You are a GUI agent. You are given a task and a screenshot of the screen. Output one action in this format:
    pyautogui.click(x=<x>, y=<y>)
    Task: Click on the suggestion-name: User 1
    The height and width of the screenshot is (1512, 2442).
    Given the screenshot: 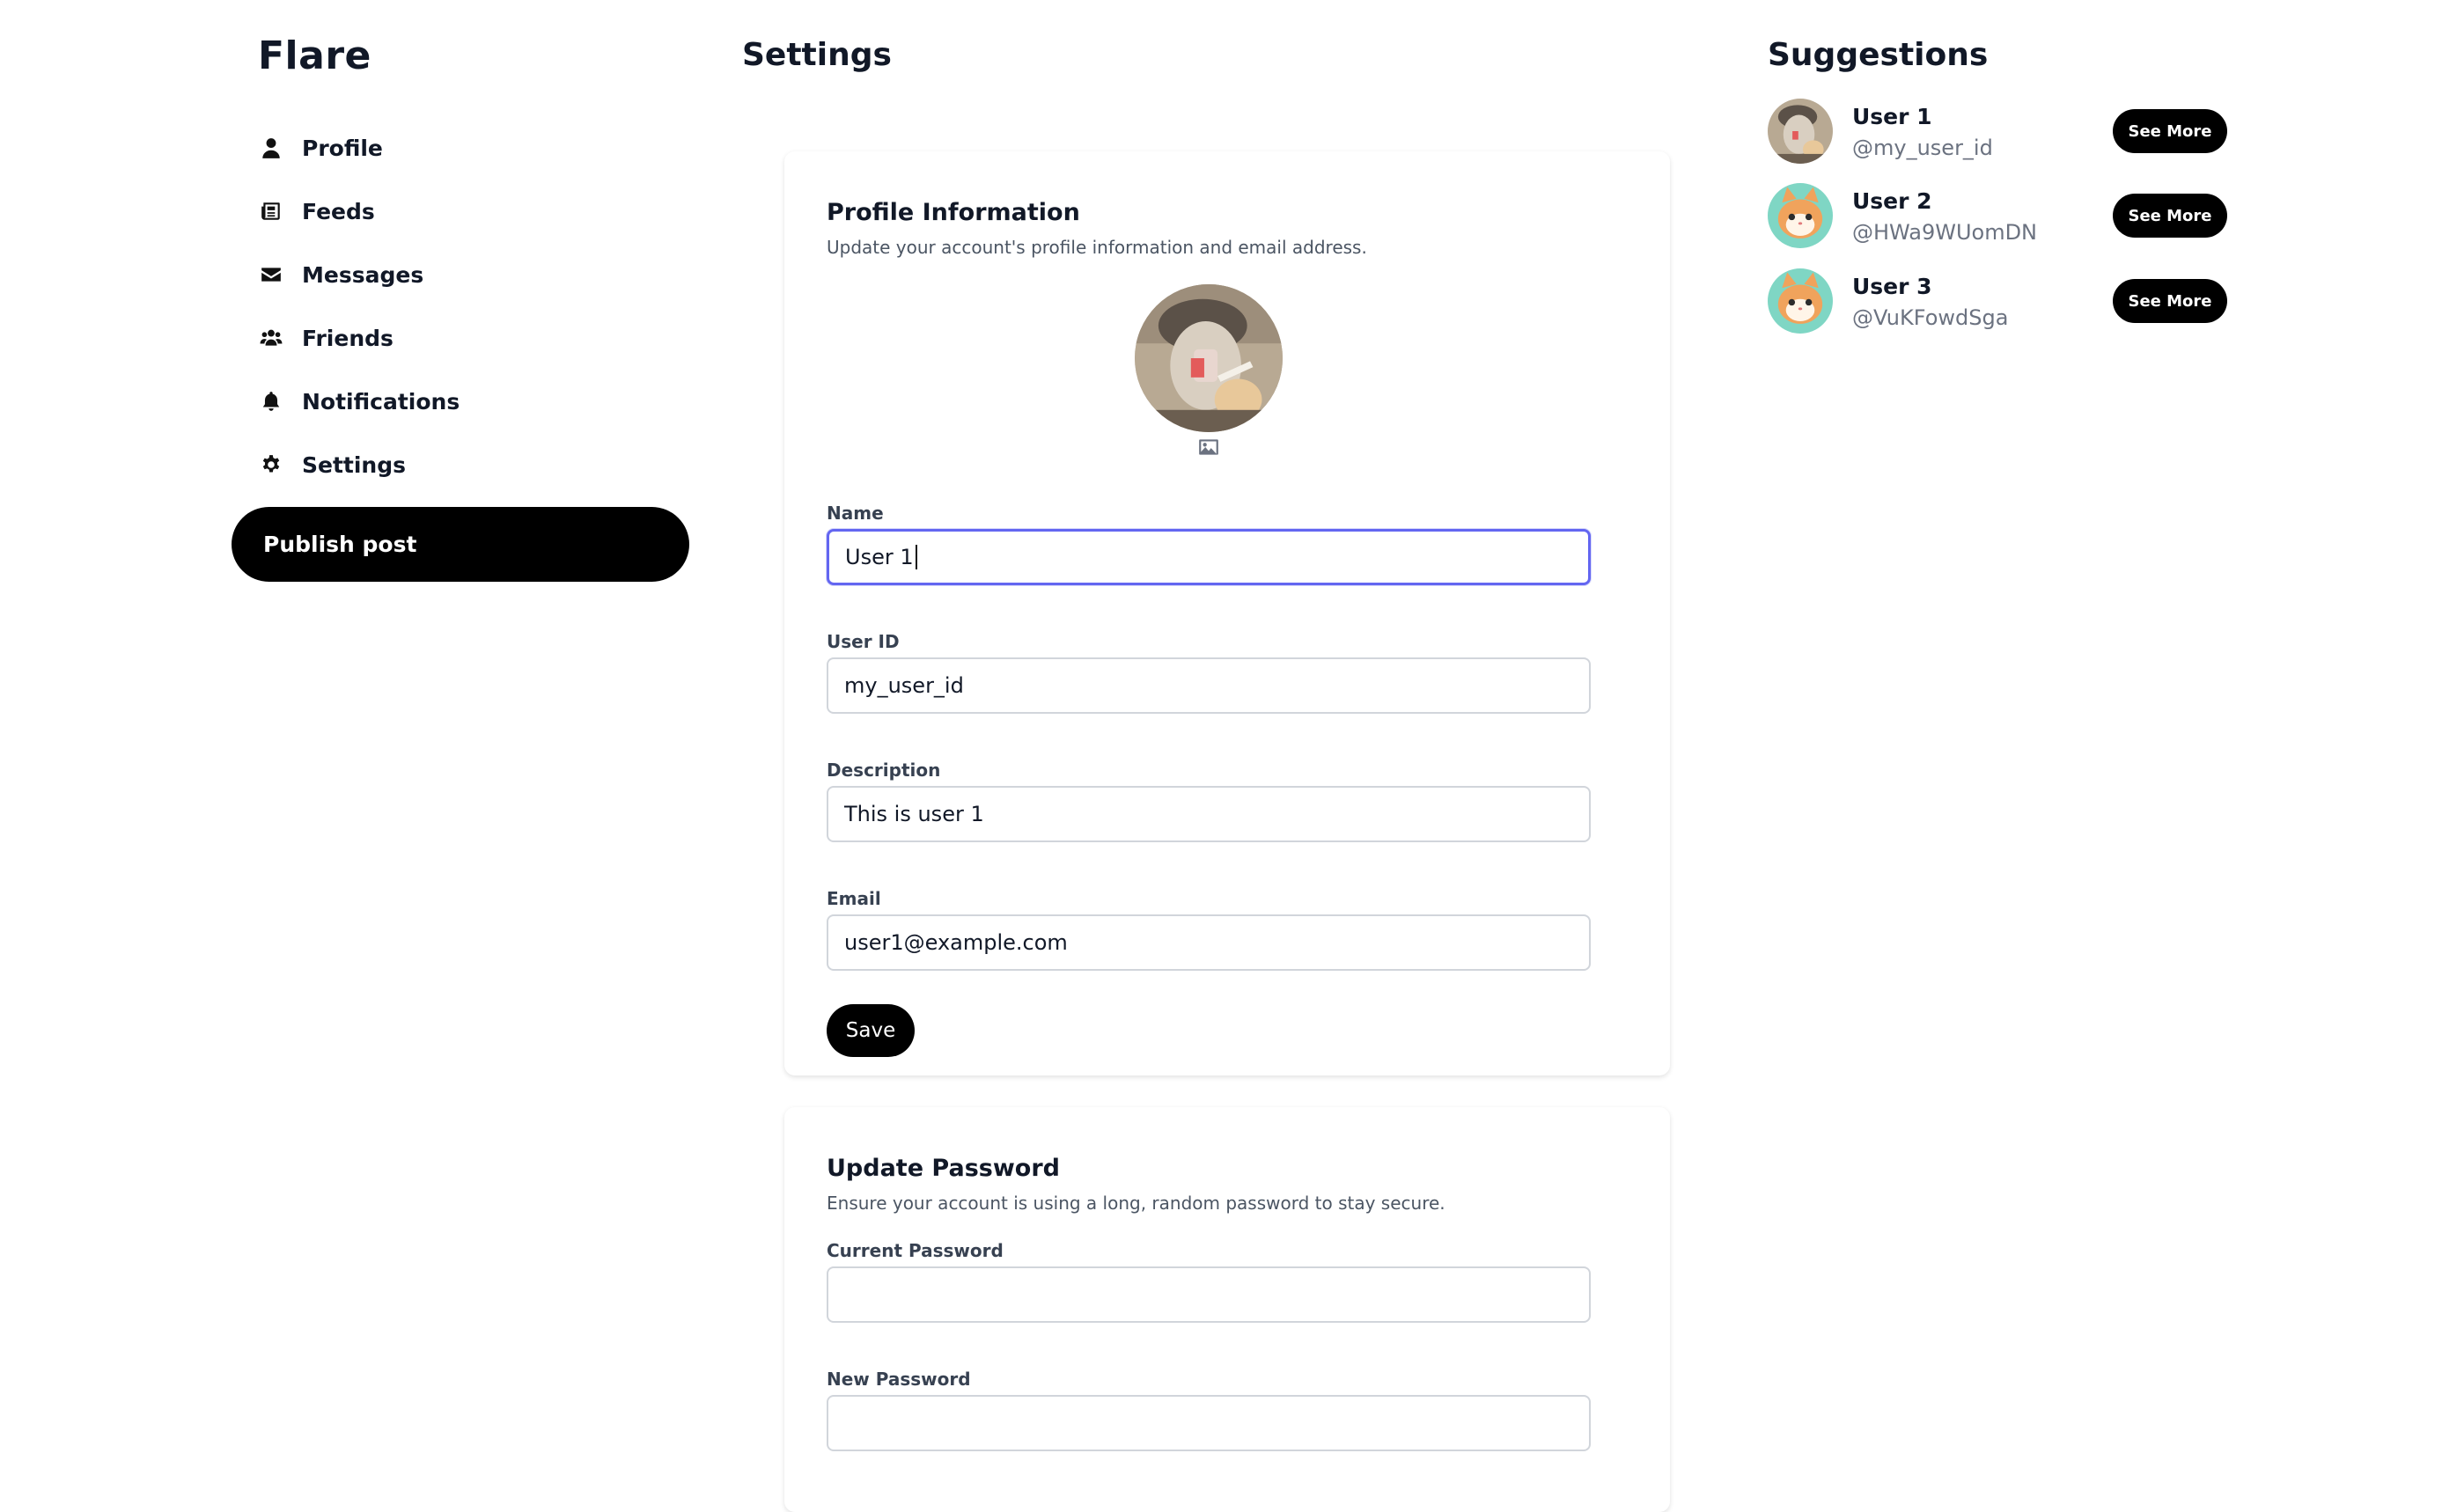 What is the action you would take?
    pyautogui.click(x=1892, y=117)
    